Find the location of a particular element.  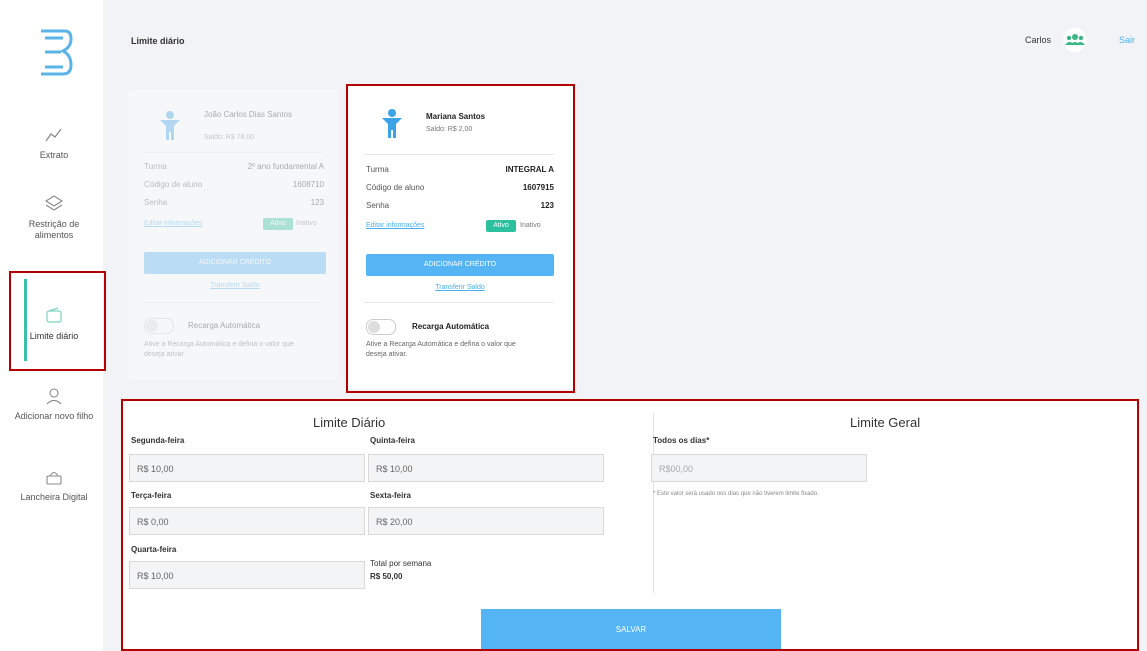

turma-value: 2º ano fundamental A is located at coordinates (285, 166).